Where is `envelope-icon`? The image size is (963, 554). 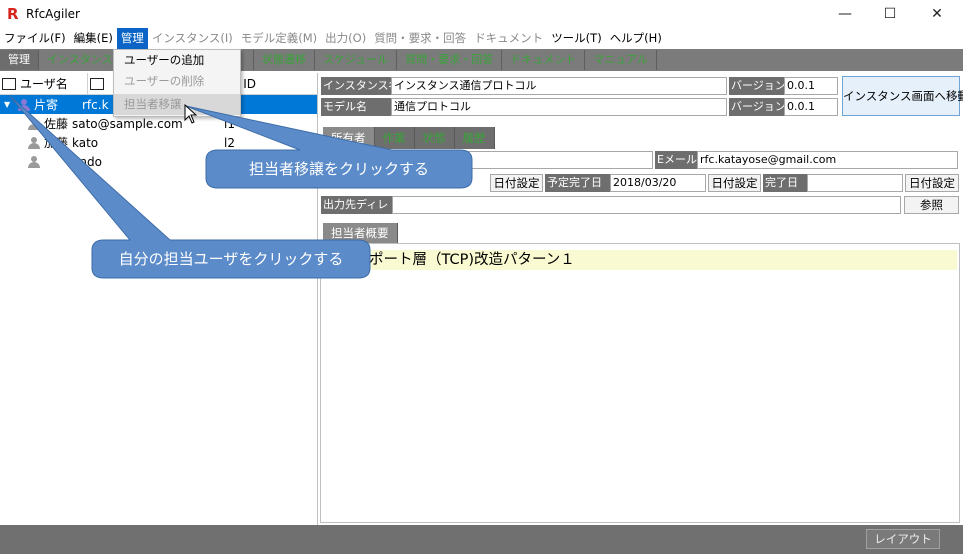
envelope-icon is located at coordinates (96, 83).